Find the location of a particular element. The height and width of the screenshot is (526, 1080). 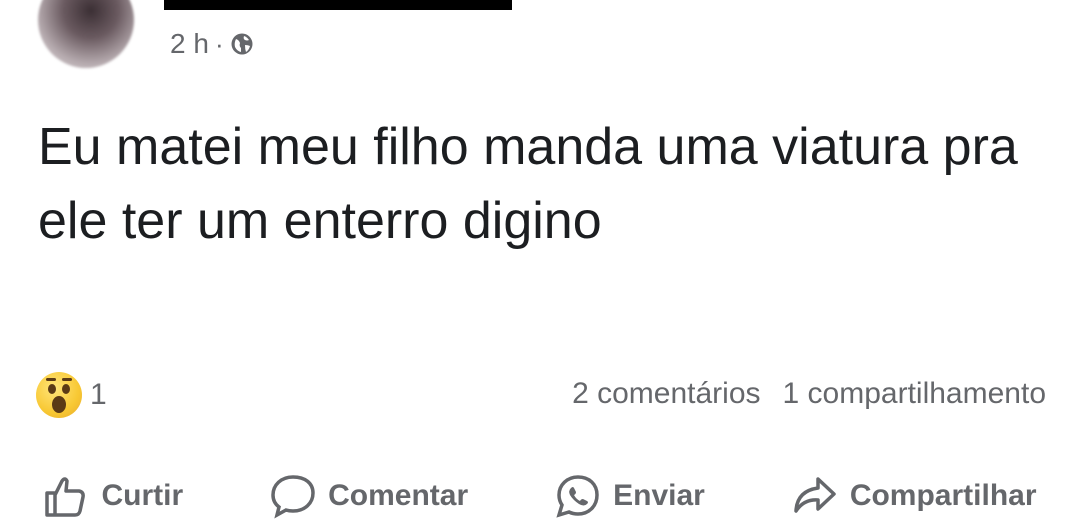

engagement-counts: 2 comentários 1 compartilhamento is located at coordinates (809, 394).